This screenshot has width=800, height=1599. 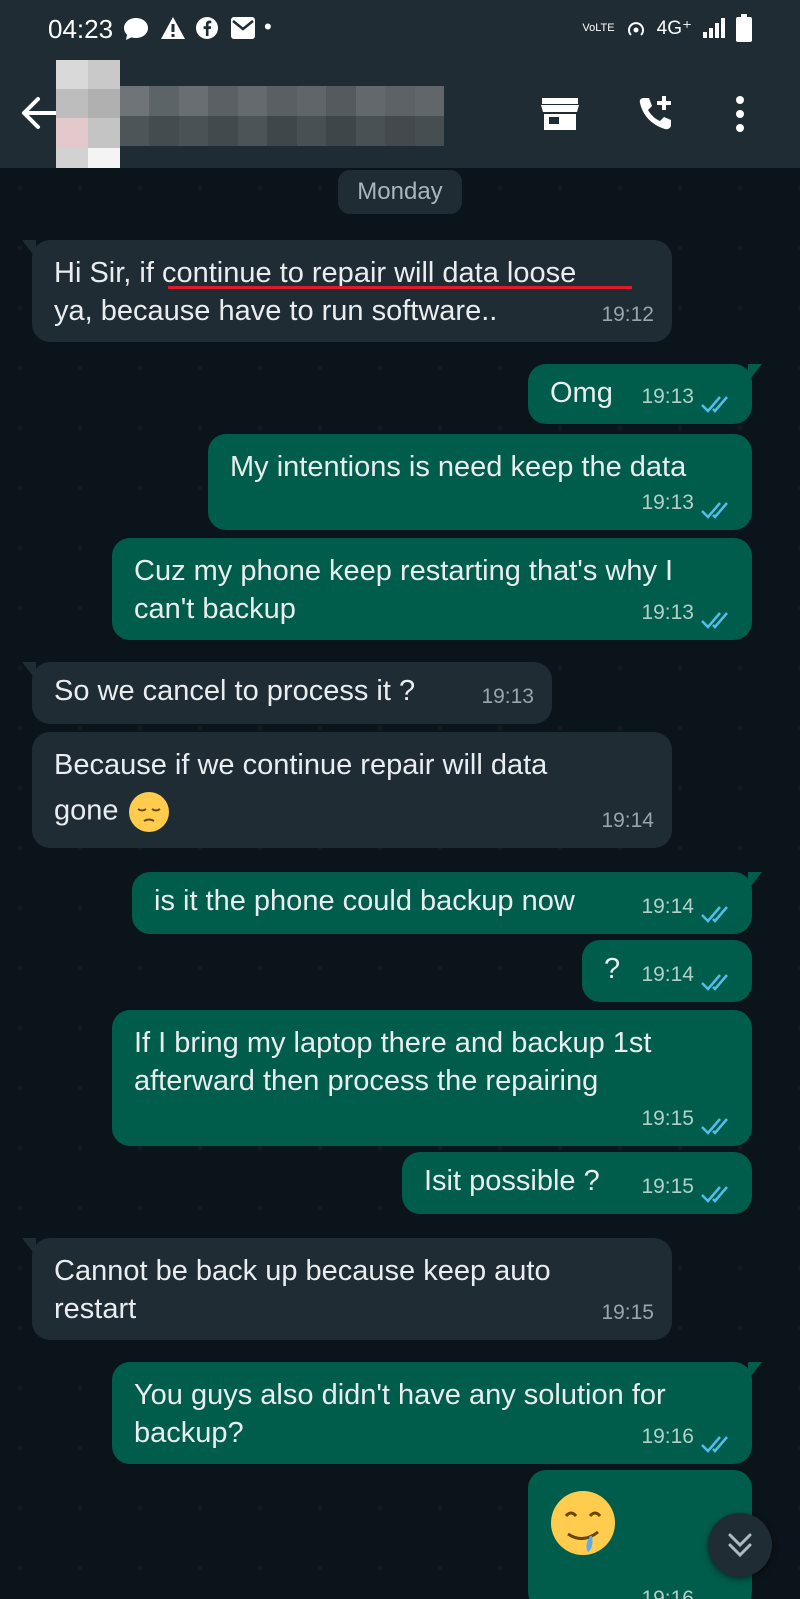 What do you see at coordinates (583, 1523) in the screenshot?
I see `drooling-face-emoji-icon` at bounding box center [583, 1523].